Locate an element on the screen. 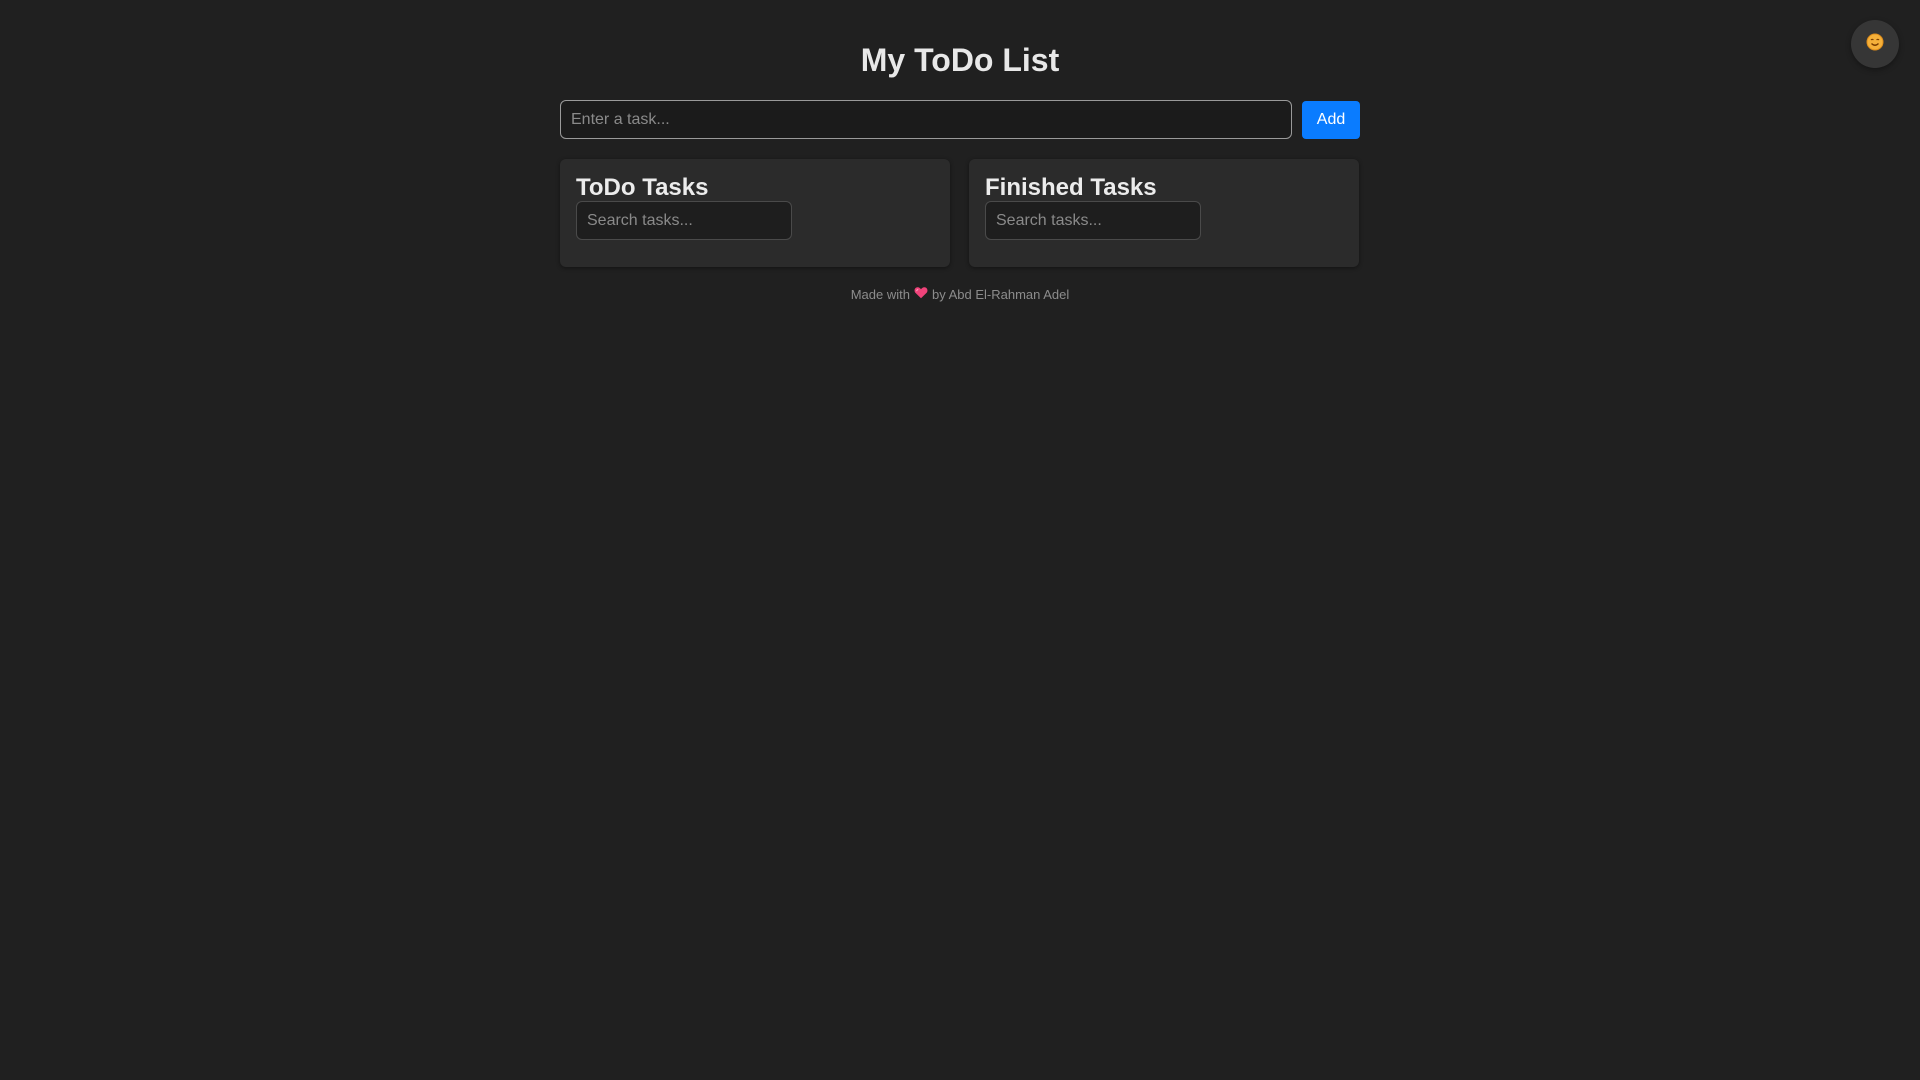 This screenshot has height=1080, width=1920. todo-tasks-title: ToDo Tasks is located at coordinates (642, 187).